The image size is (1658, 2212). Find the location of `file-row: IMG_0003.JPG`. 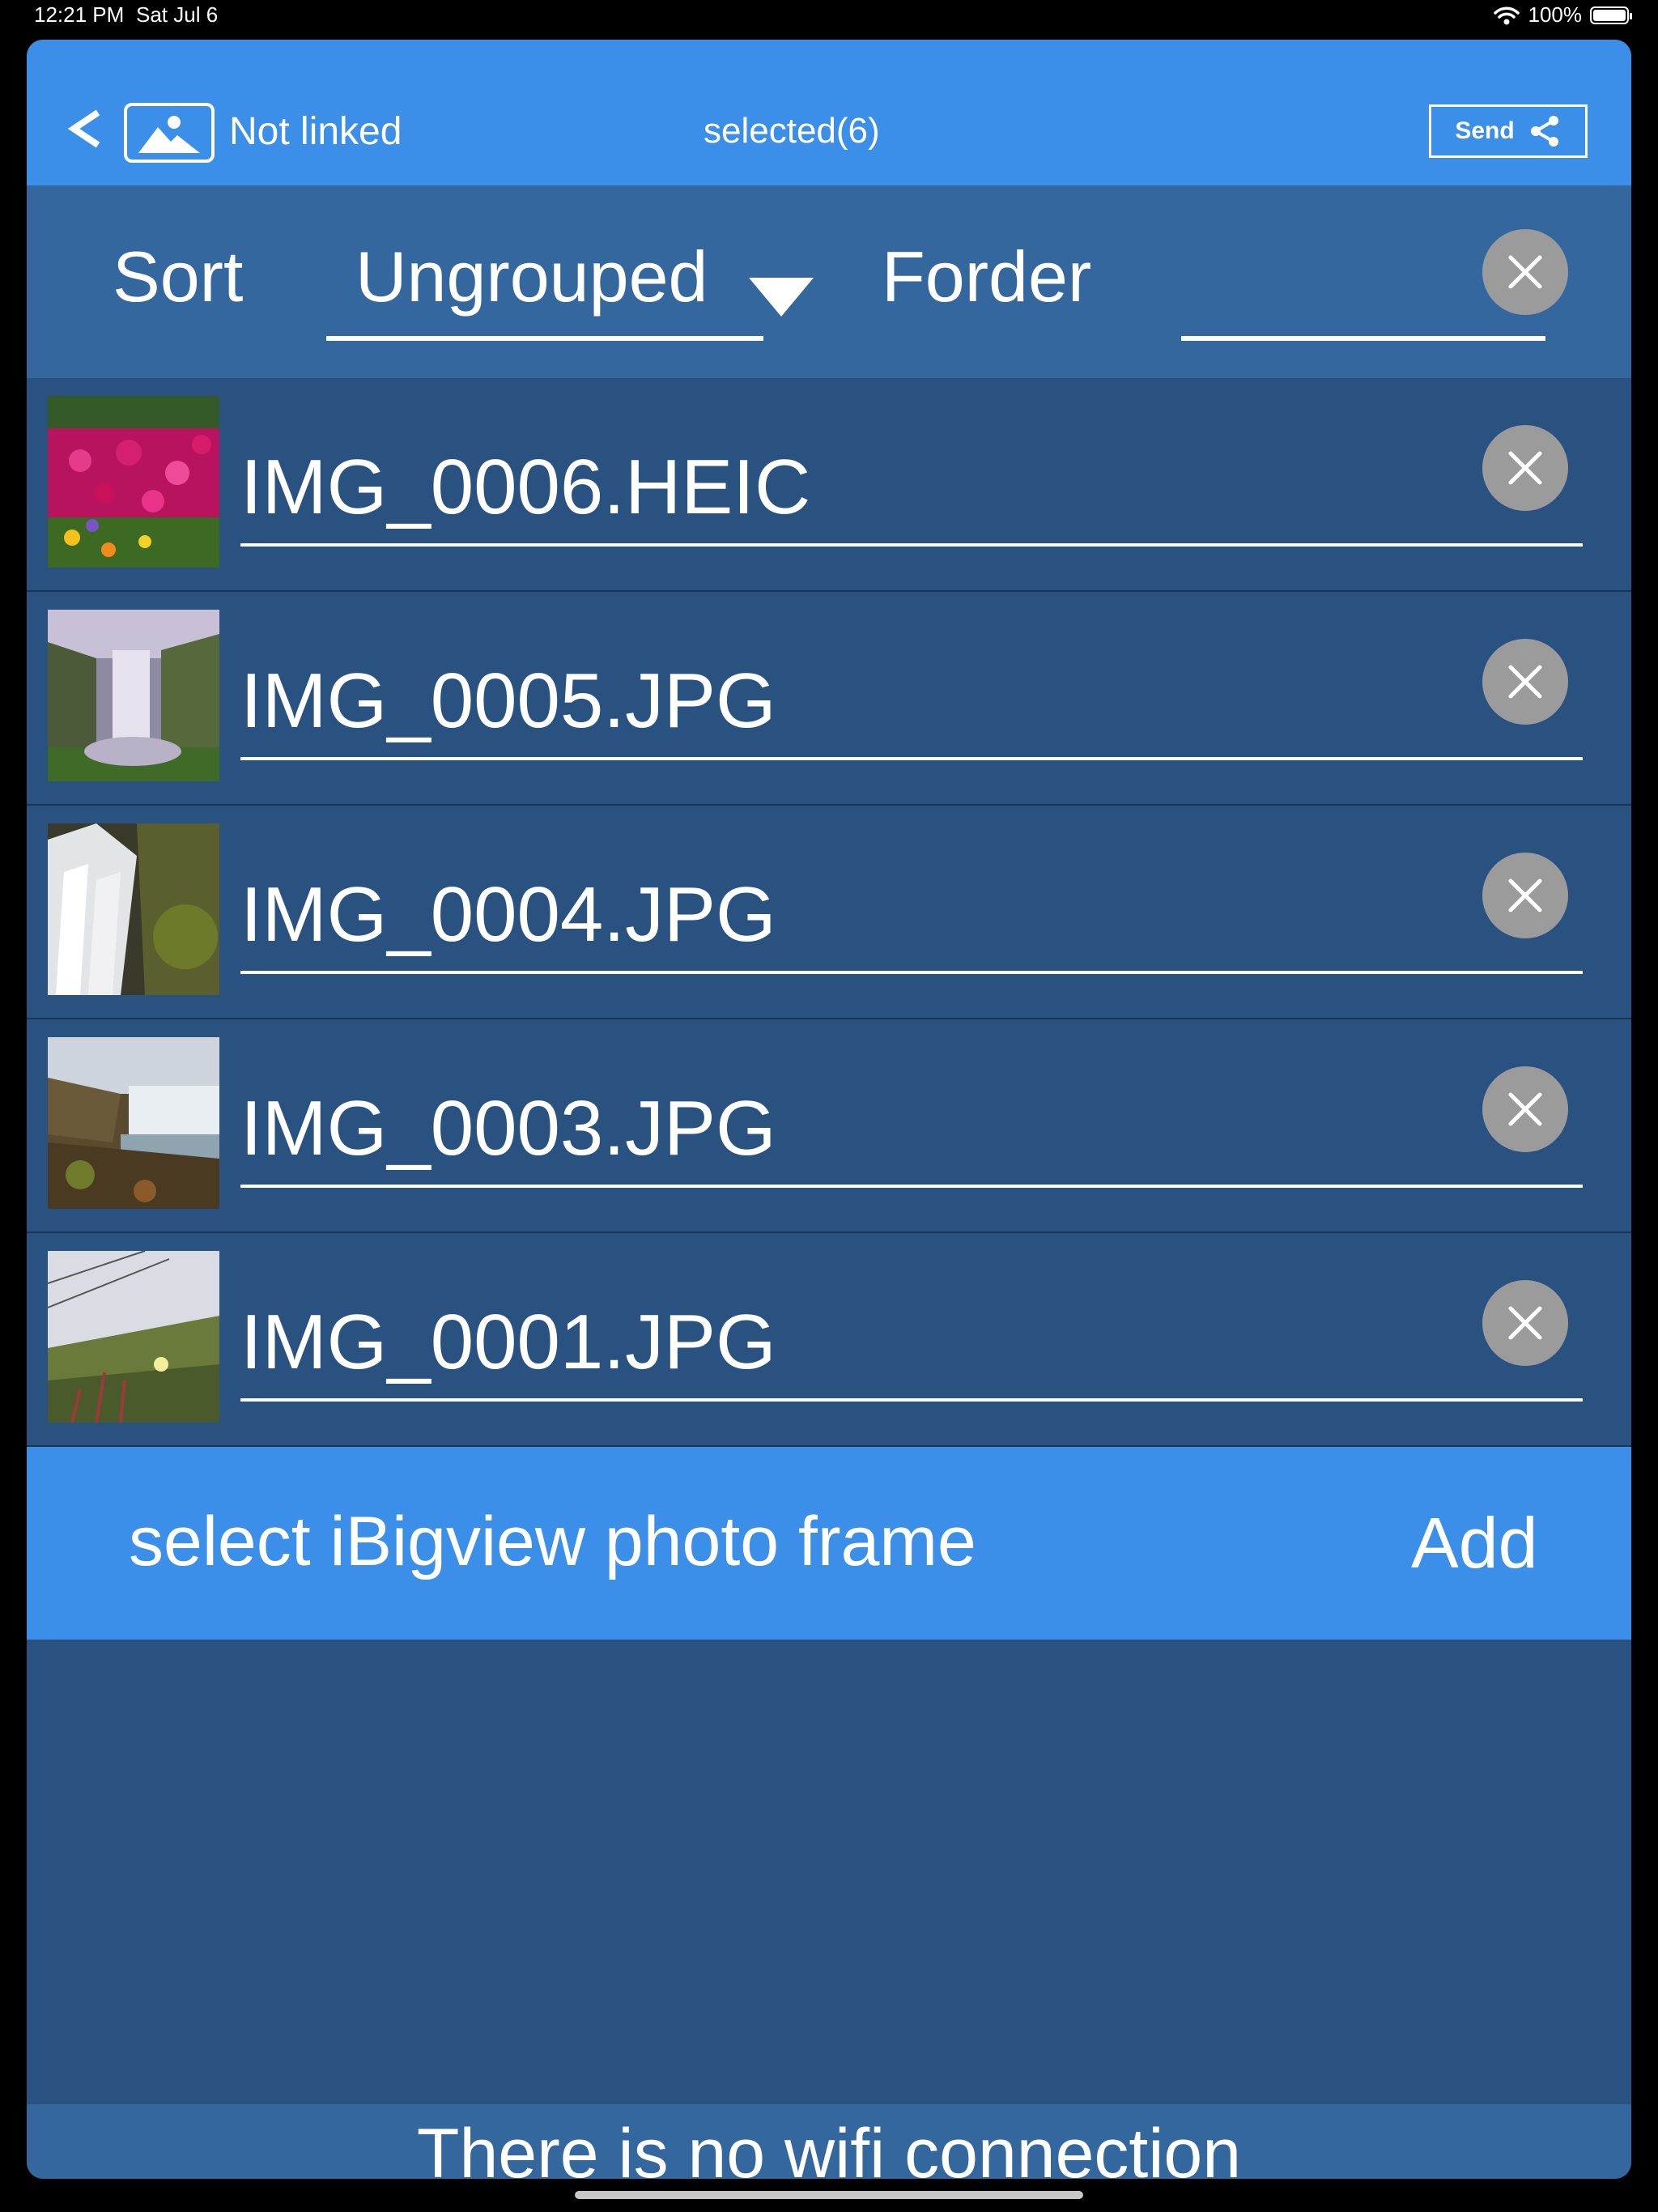

file-row: IMG_0003.JPG is located at coordinates (829, 1126).